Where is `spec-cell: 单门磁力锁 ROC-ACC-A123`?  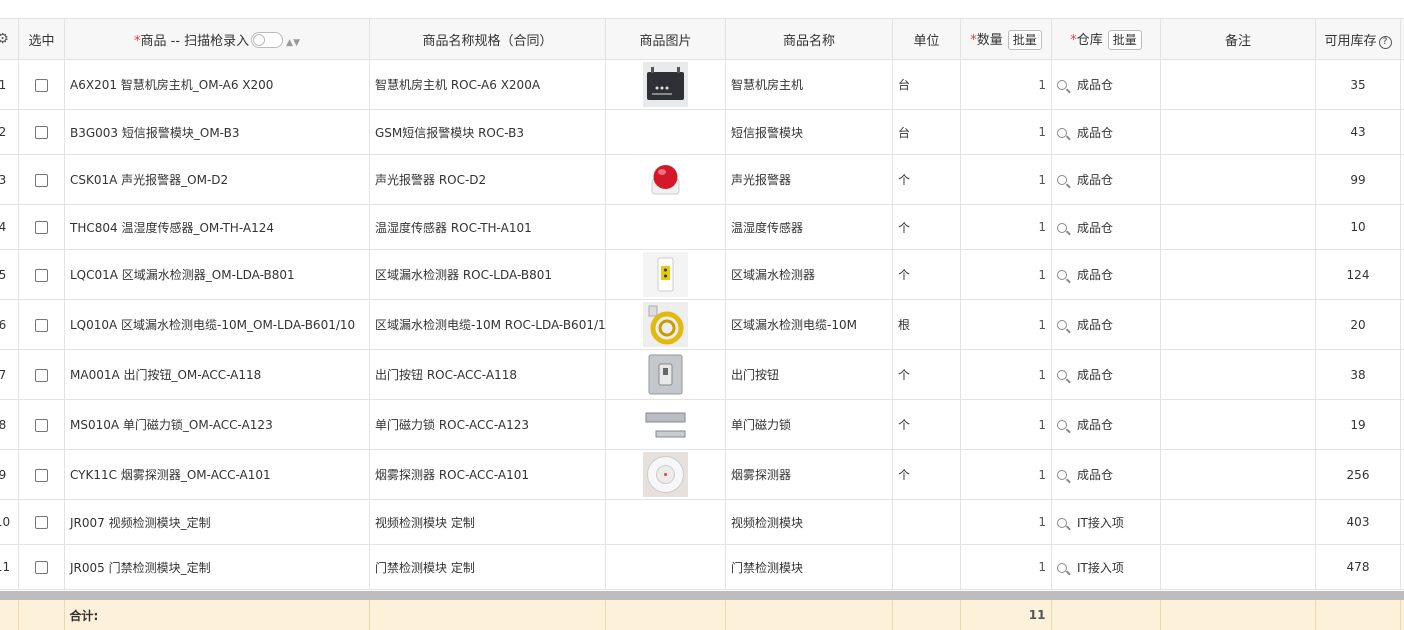
spec-cell: 单门磁力锁 ROC-ACC-A123 is located at coordinates (488, 425).